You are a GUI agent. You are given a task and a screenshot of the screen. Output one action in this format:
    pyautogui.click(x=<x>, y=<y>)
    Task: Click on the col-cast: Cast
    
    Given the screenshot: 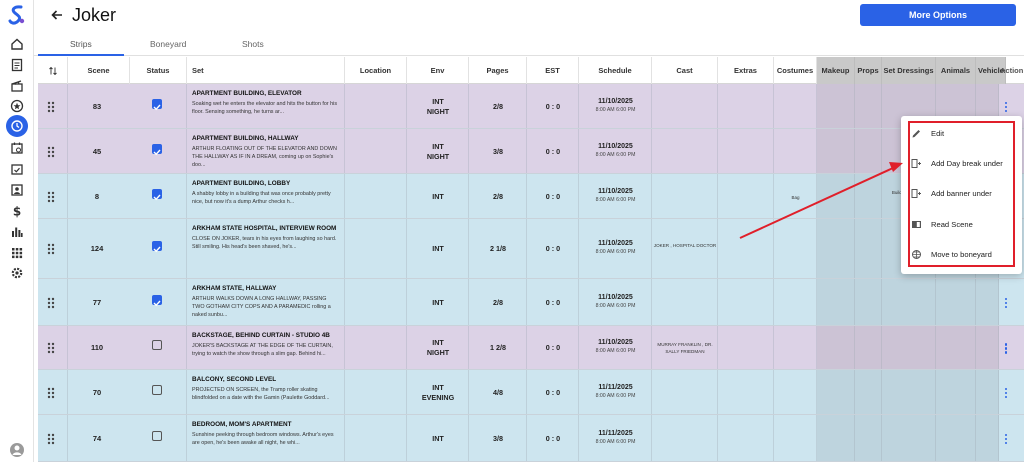 What is the action you would take?
    pyautogui.click(x=685, y=70)
    